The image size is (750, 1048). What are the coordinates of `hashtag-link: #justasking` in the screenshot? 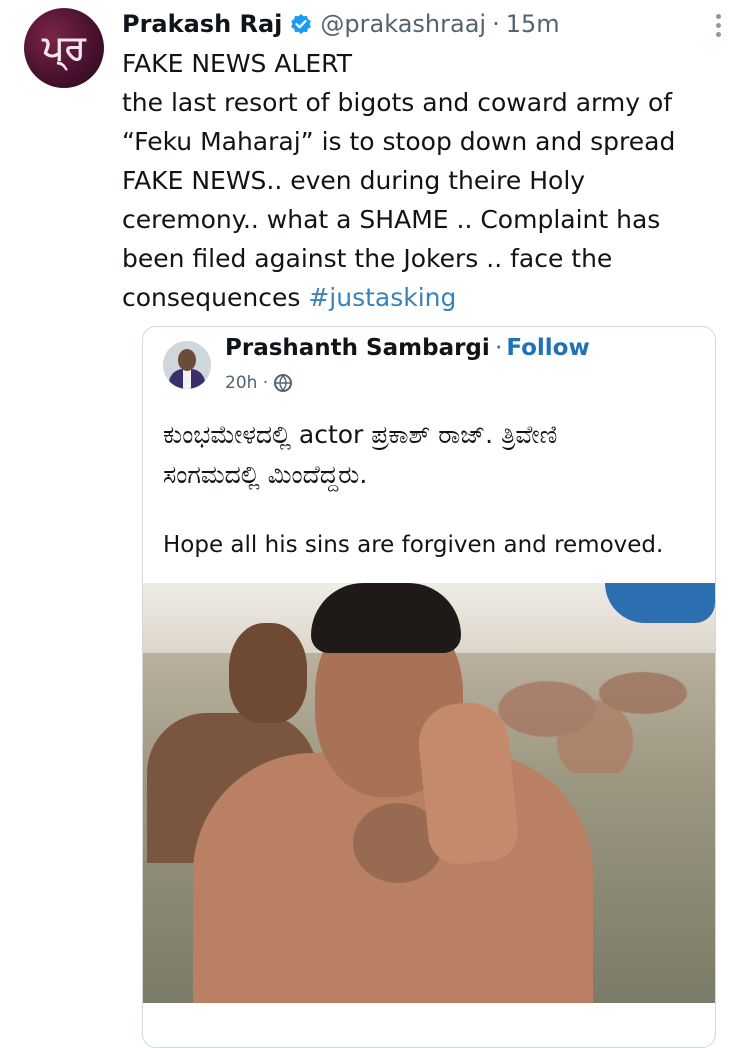 It's located at (382, 297).